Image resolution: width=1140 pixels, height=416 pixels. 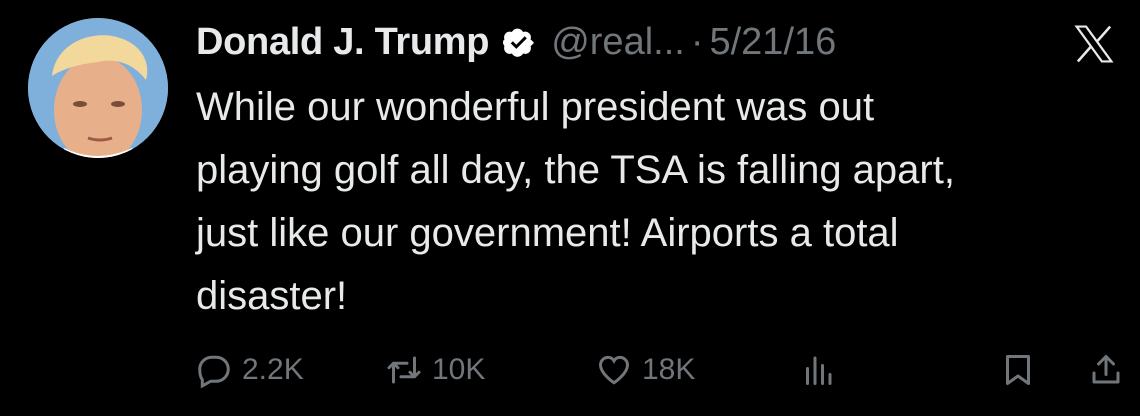 I want to click on tweet-date: 5/21/16, so click(x=772, y=42).